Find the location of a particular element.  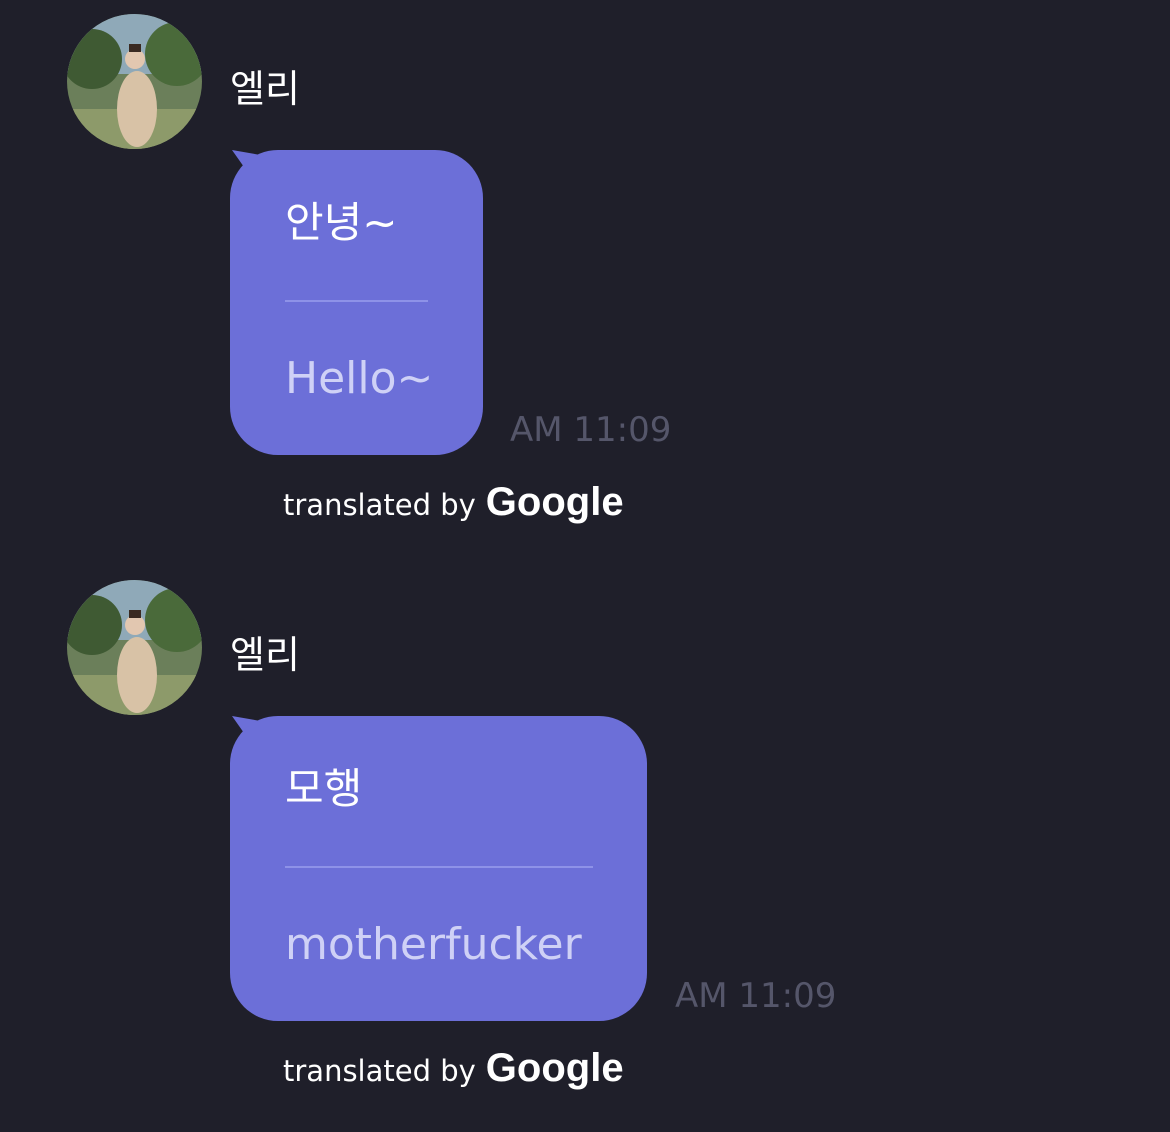

original-text: 안녕~ is located at coordinates (341, 222).